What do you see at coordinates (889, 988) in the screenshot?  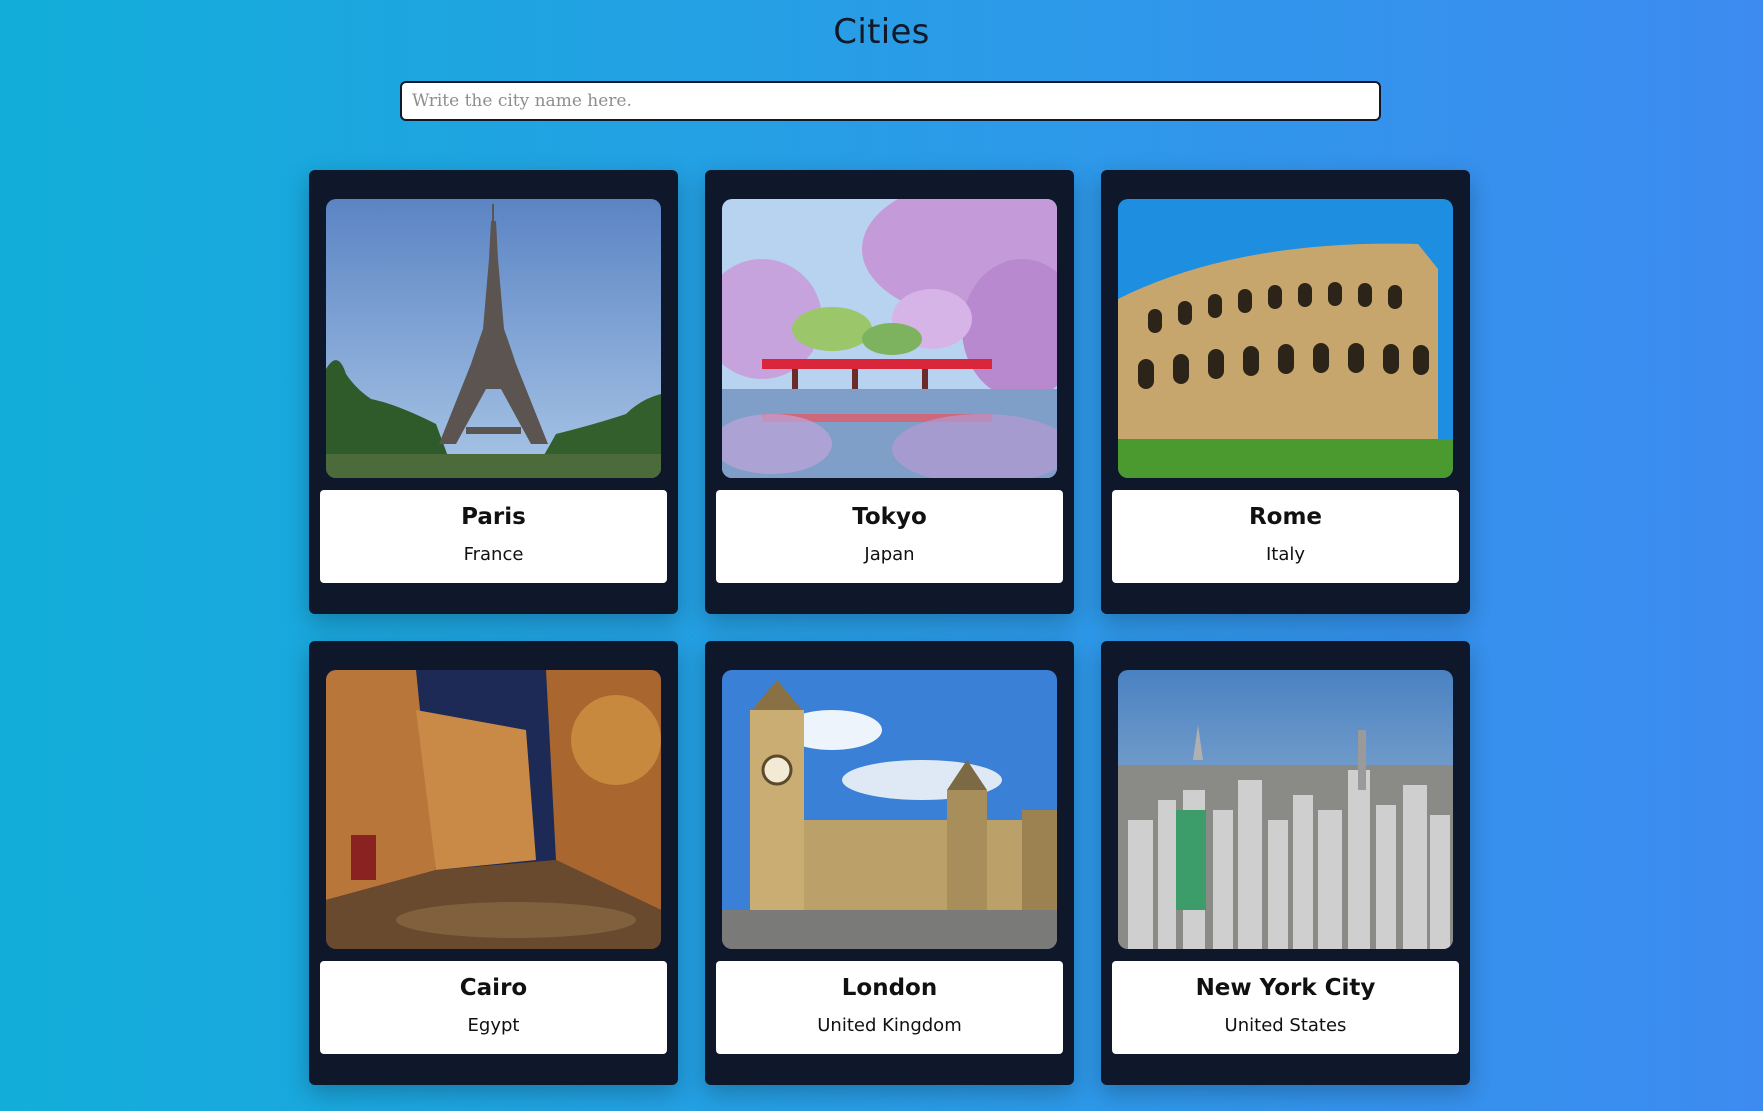 I see `city-name: London` at bounding box center [889, 988].